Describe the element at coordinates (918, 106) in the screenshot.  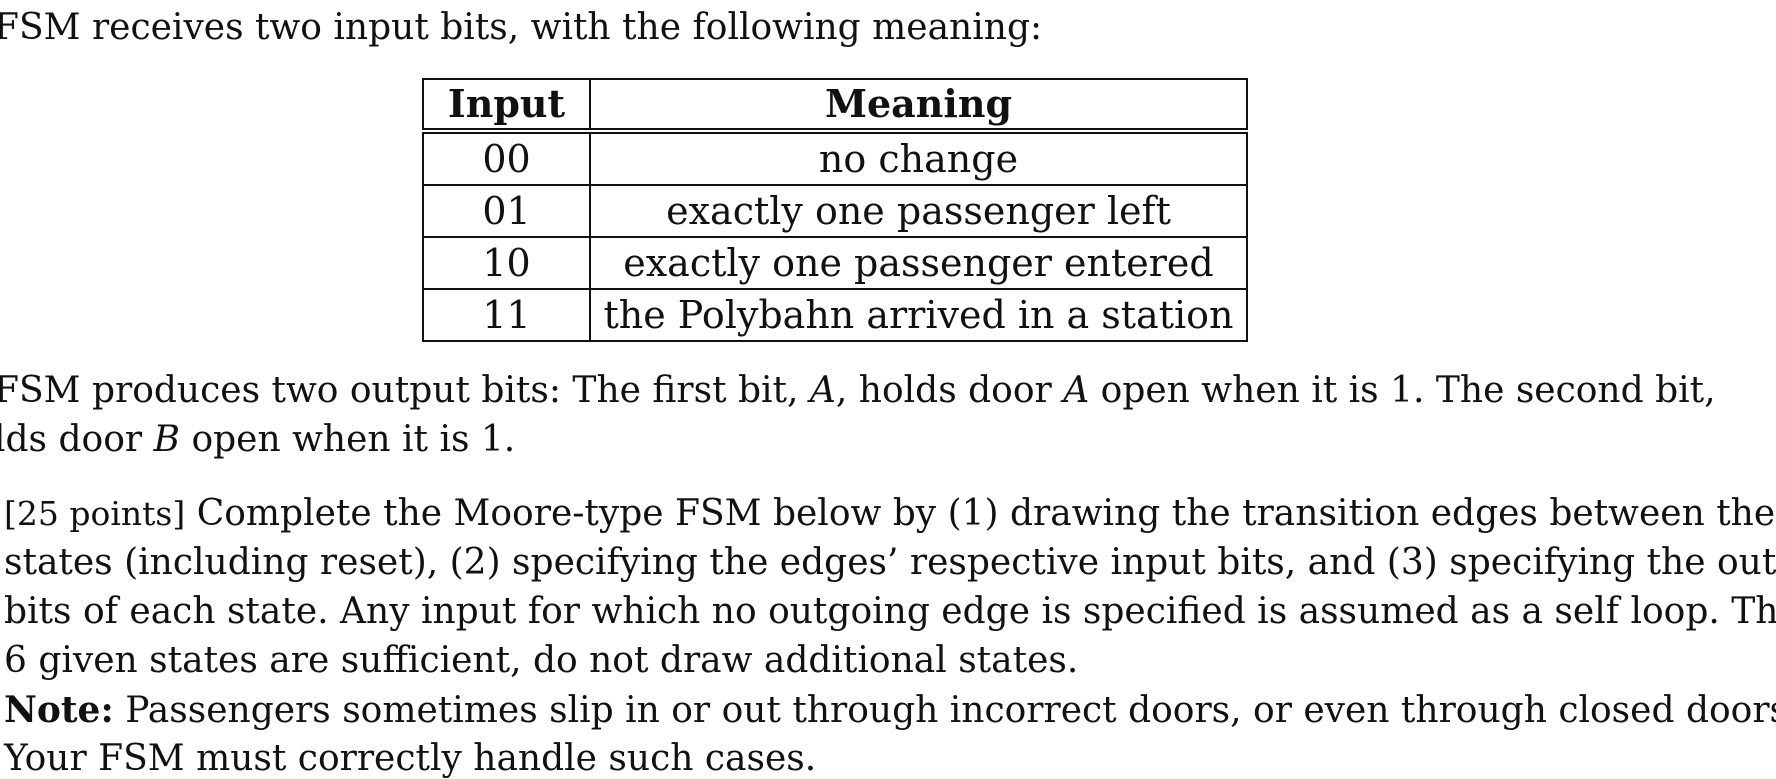
I see `meaning-header: Meaning` at that location.